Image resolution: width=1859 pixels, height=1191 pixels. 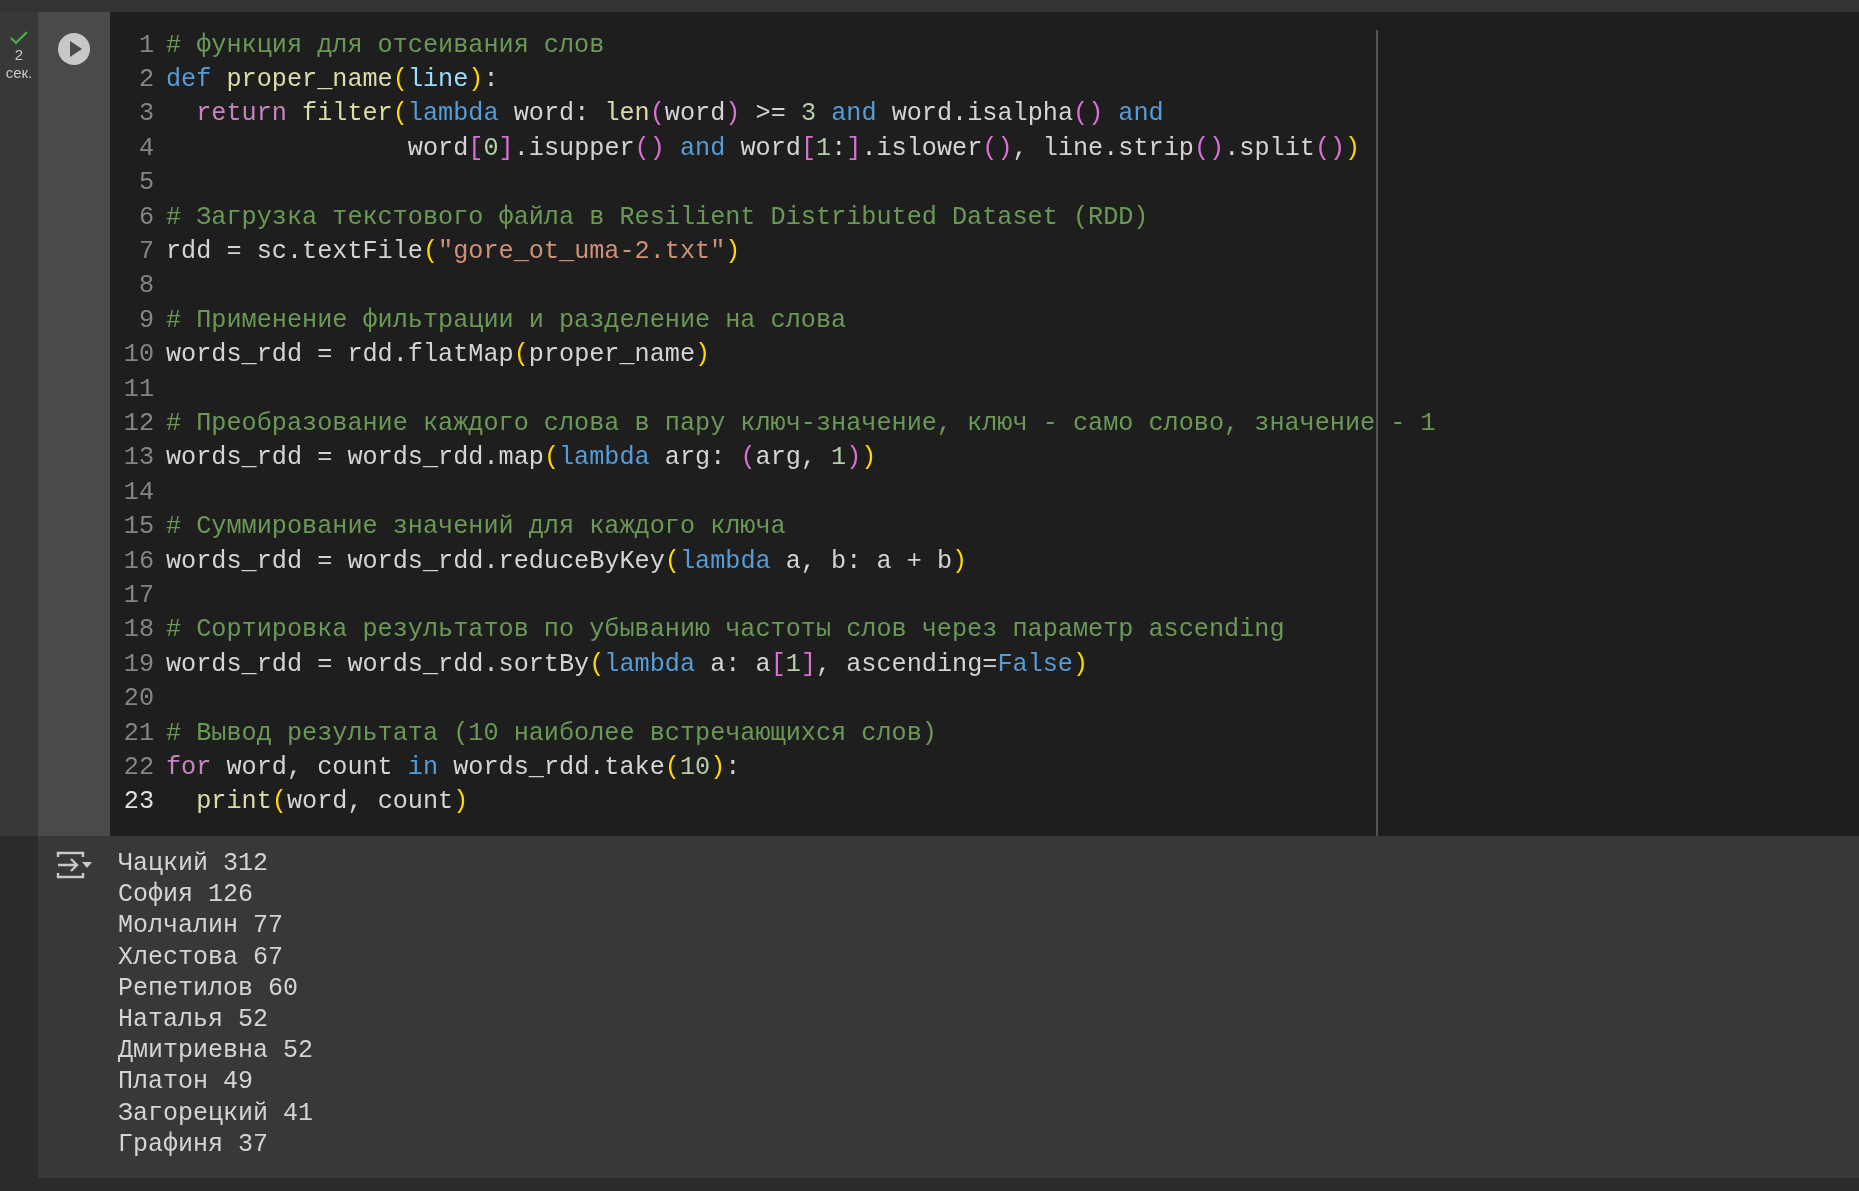 I want to click on line-number: 1, so click(x=145, y=45).